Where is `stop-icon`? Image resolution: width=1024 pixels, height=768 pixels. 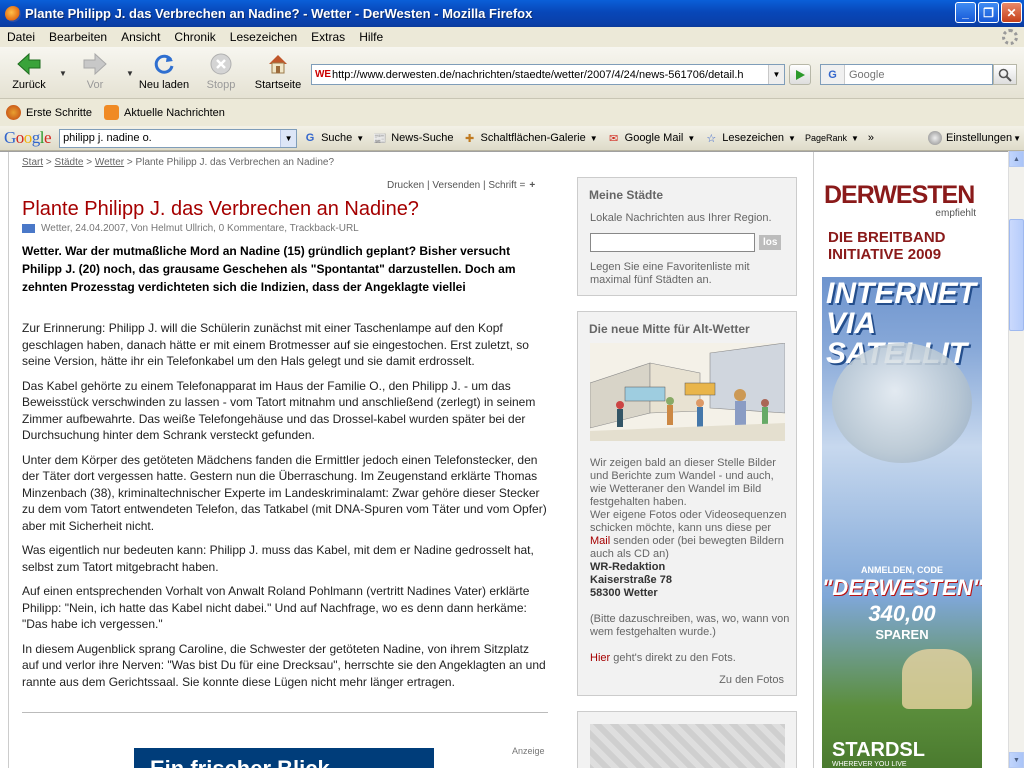 stop-icon is located at coordinates (221, 64).